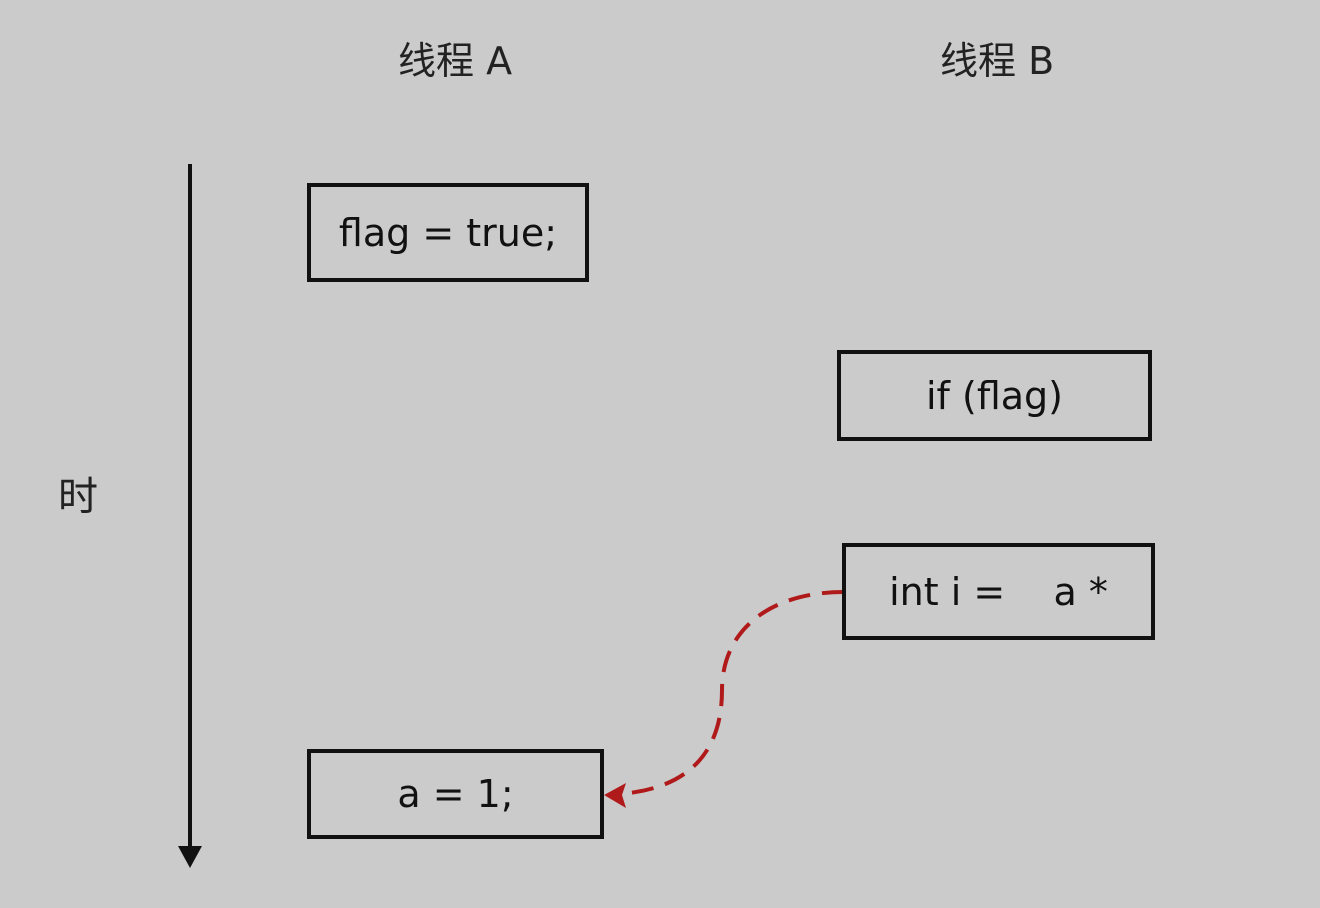 This screenshot has height=908, width=1320. Describe the element at coordinates (724, 699) in the screenshot. I see `dashed-dependency-arrow-icon` at that location.